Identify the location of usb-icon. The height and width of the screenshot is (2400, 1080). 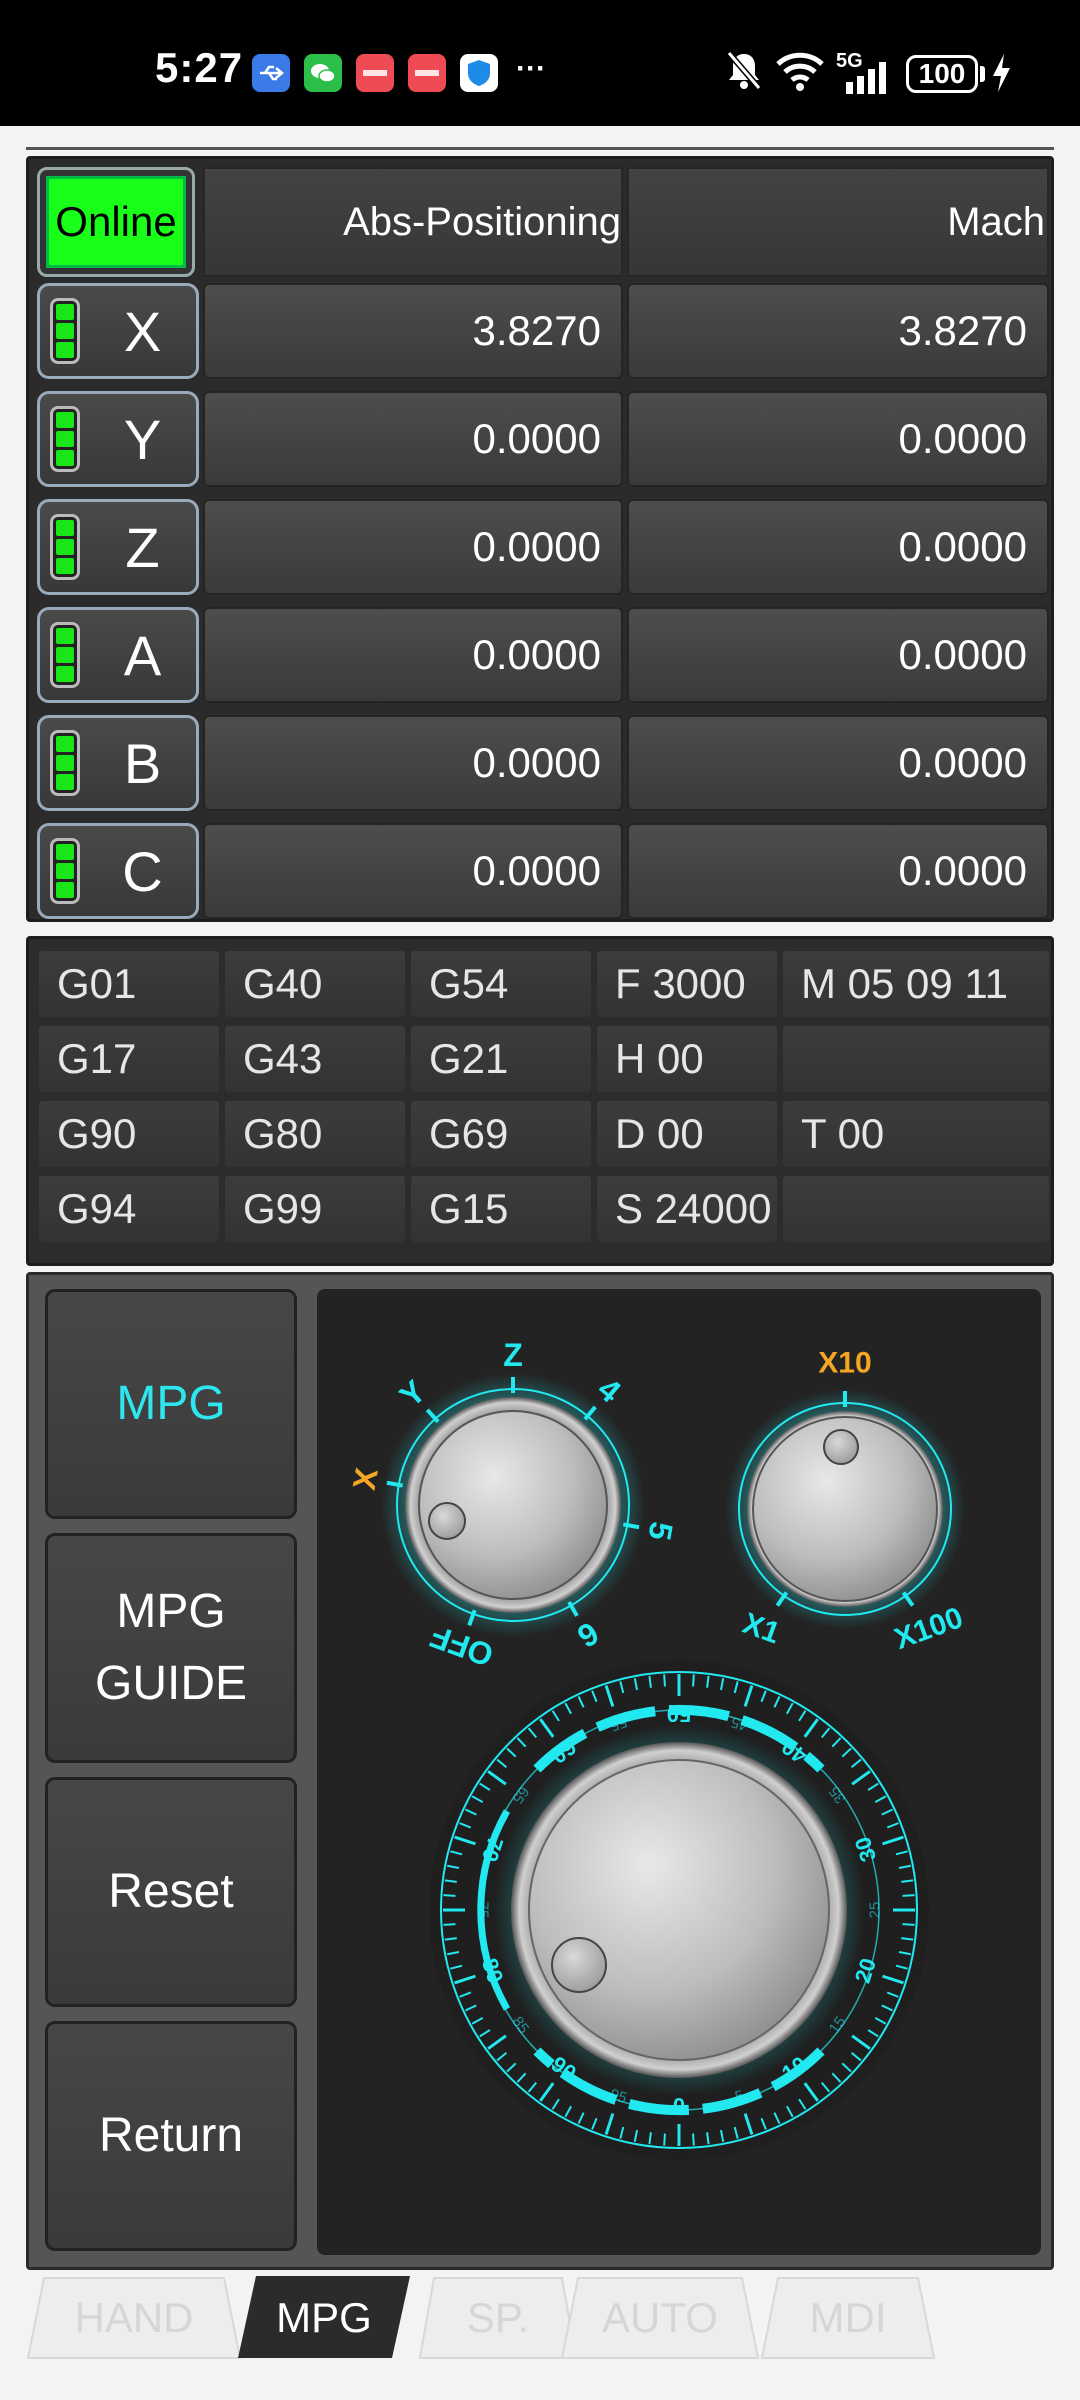
(271, 73).